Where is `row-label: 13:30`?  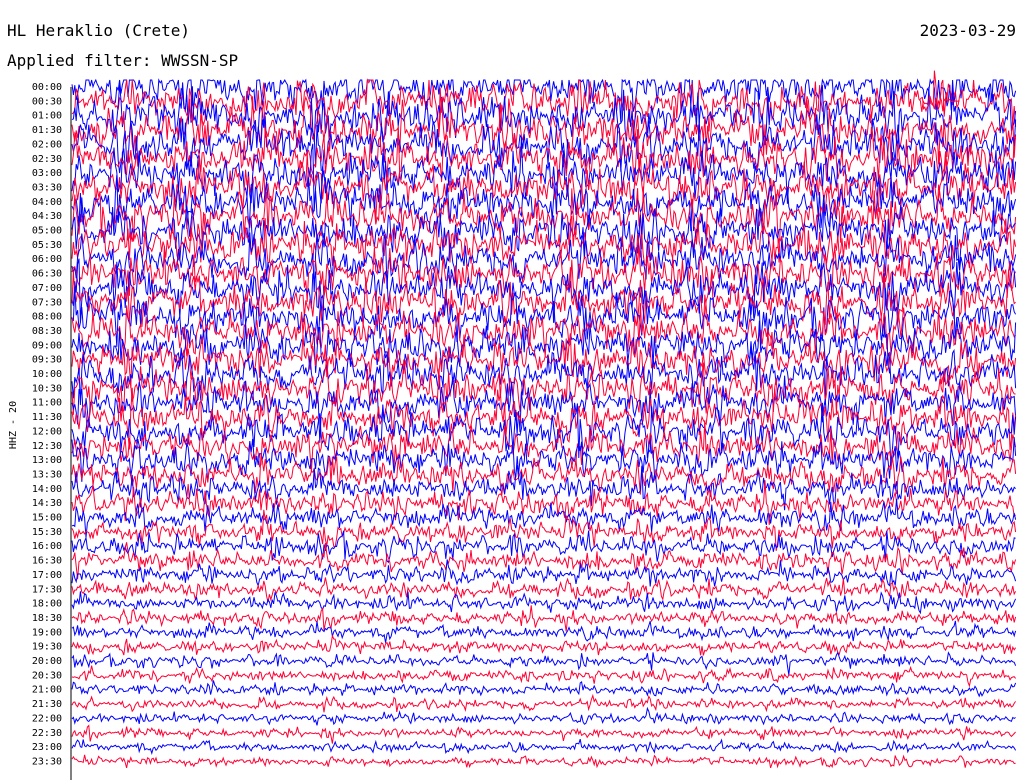 row-label: 13:30 is located at coordinates (47, 474).